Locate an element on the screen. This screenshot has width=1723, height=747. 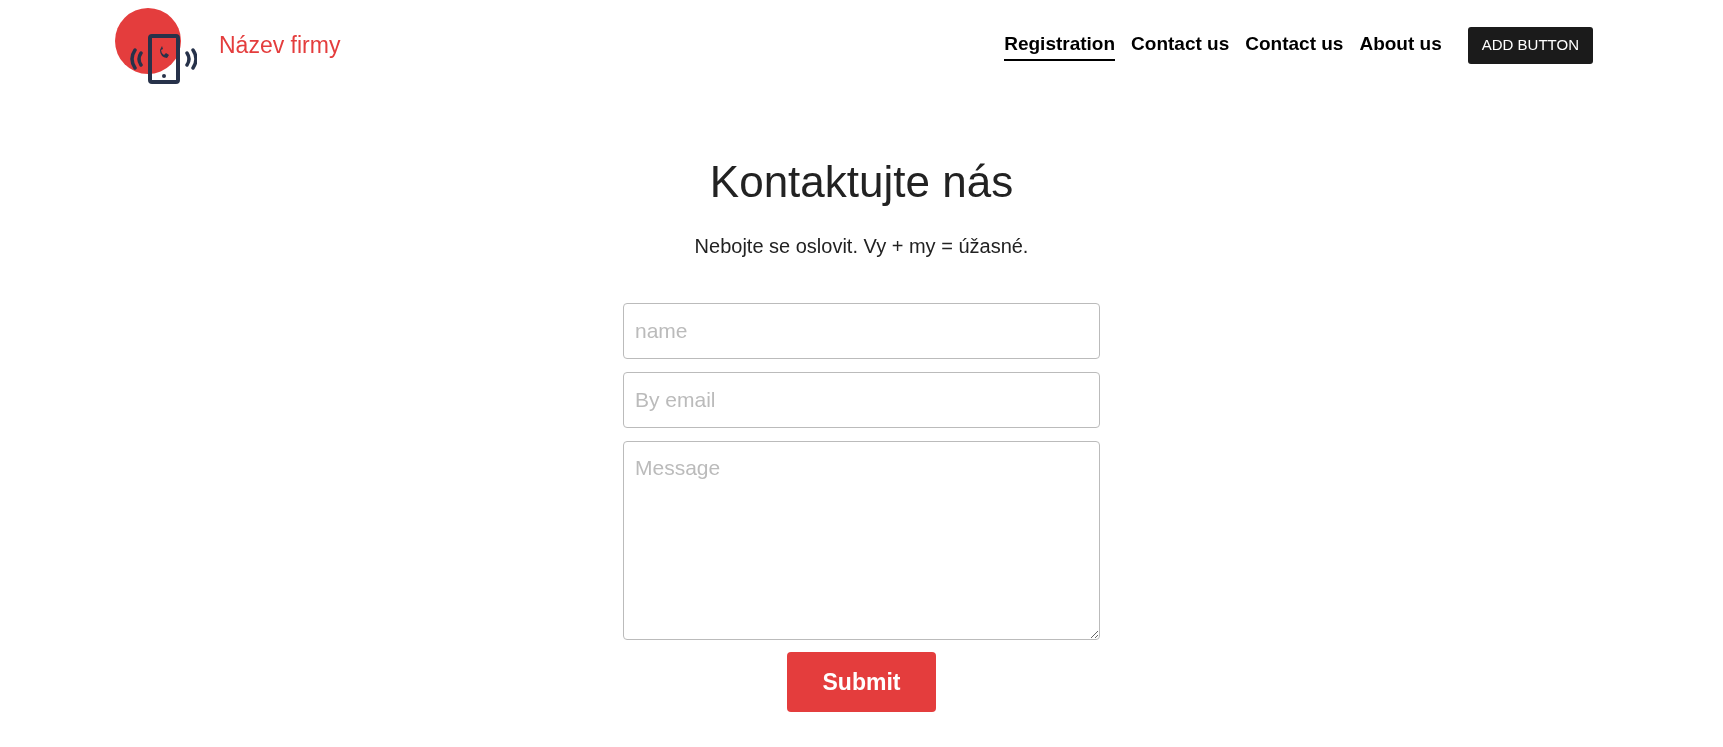
phone-logo-icon is located at coordinates (156, 45).